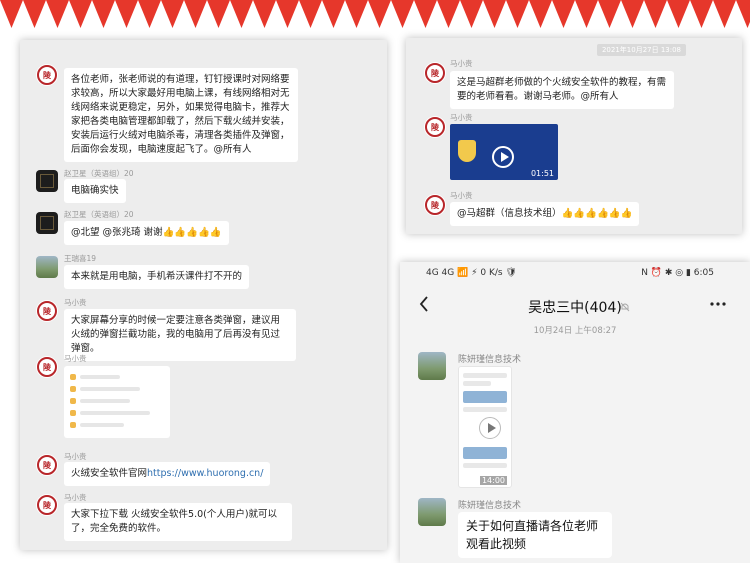 The height and width of the screenshot is (563, 750). I want to click on timestamp: 2021年10月27日 13:08, so click(641, 50).